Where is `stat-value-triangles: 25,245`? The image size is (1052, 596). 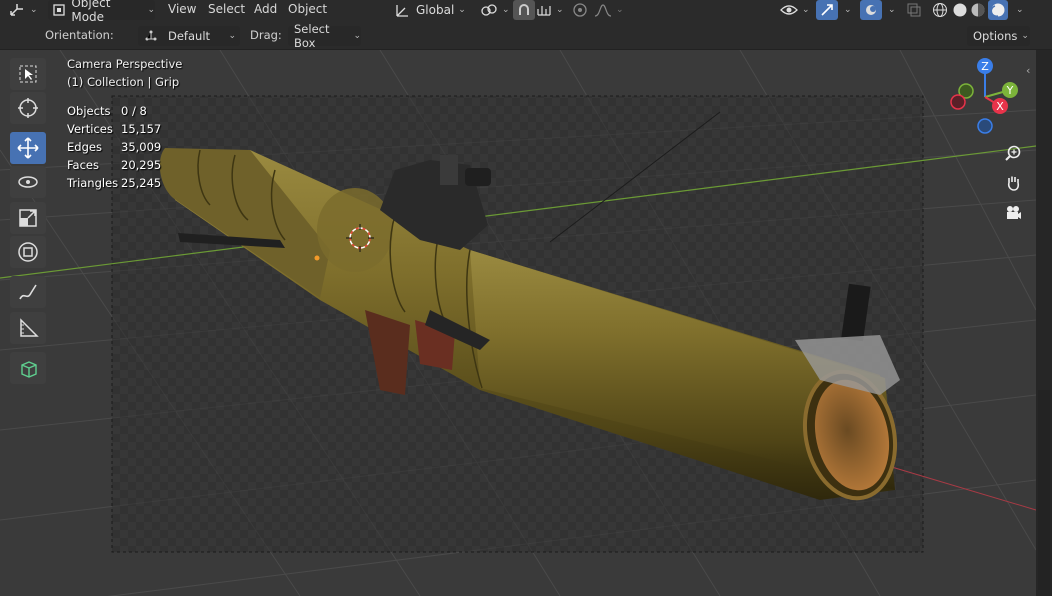
stat-value-triangles: 25,245 is located at coordinates (141, 183).